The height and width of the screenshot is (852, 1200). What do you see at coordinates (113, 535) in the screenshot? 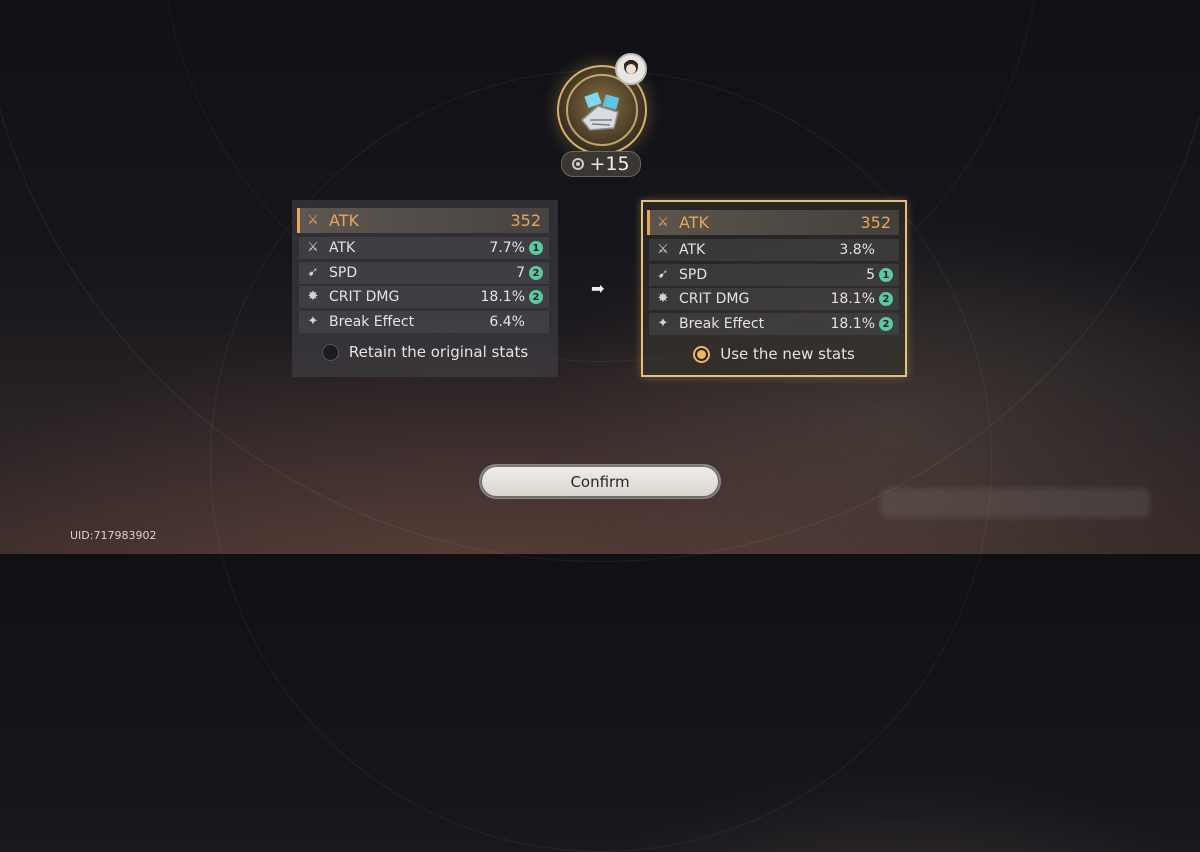
I see `uid-label: UID:717983902` at bounding box center [113, 535].